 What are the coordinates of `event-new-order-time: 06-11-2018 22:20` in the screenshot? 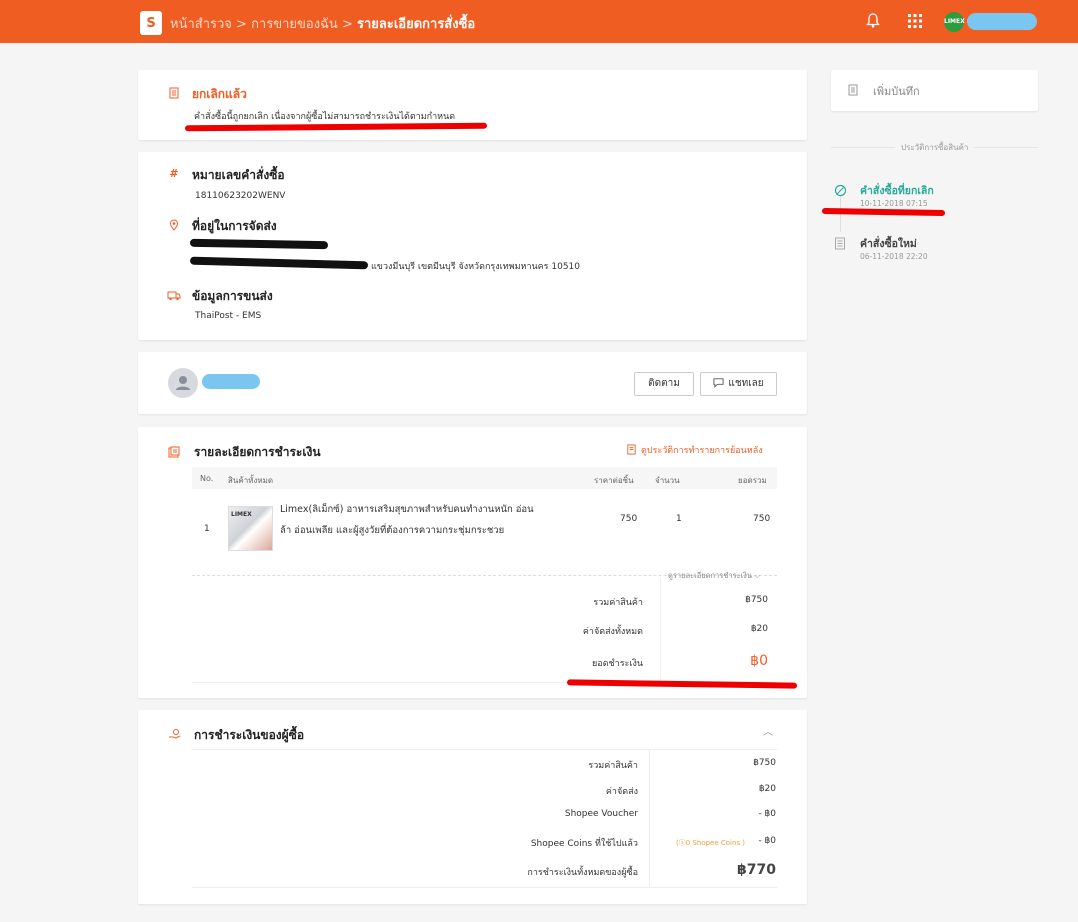 It's located at (894, 256).